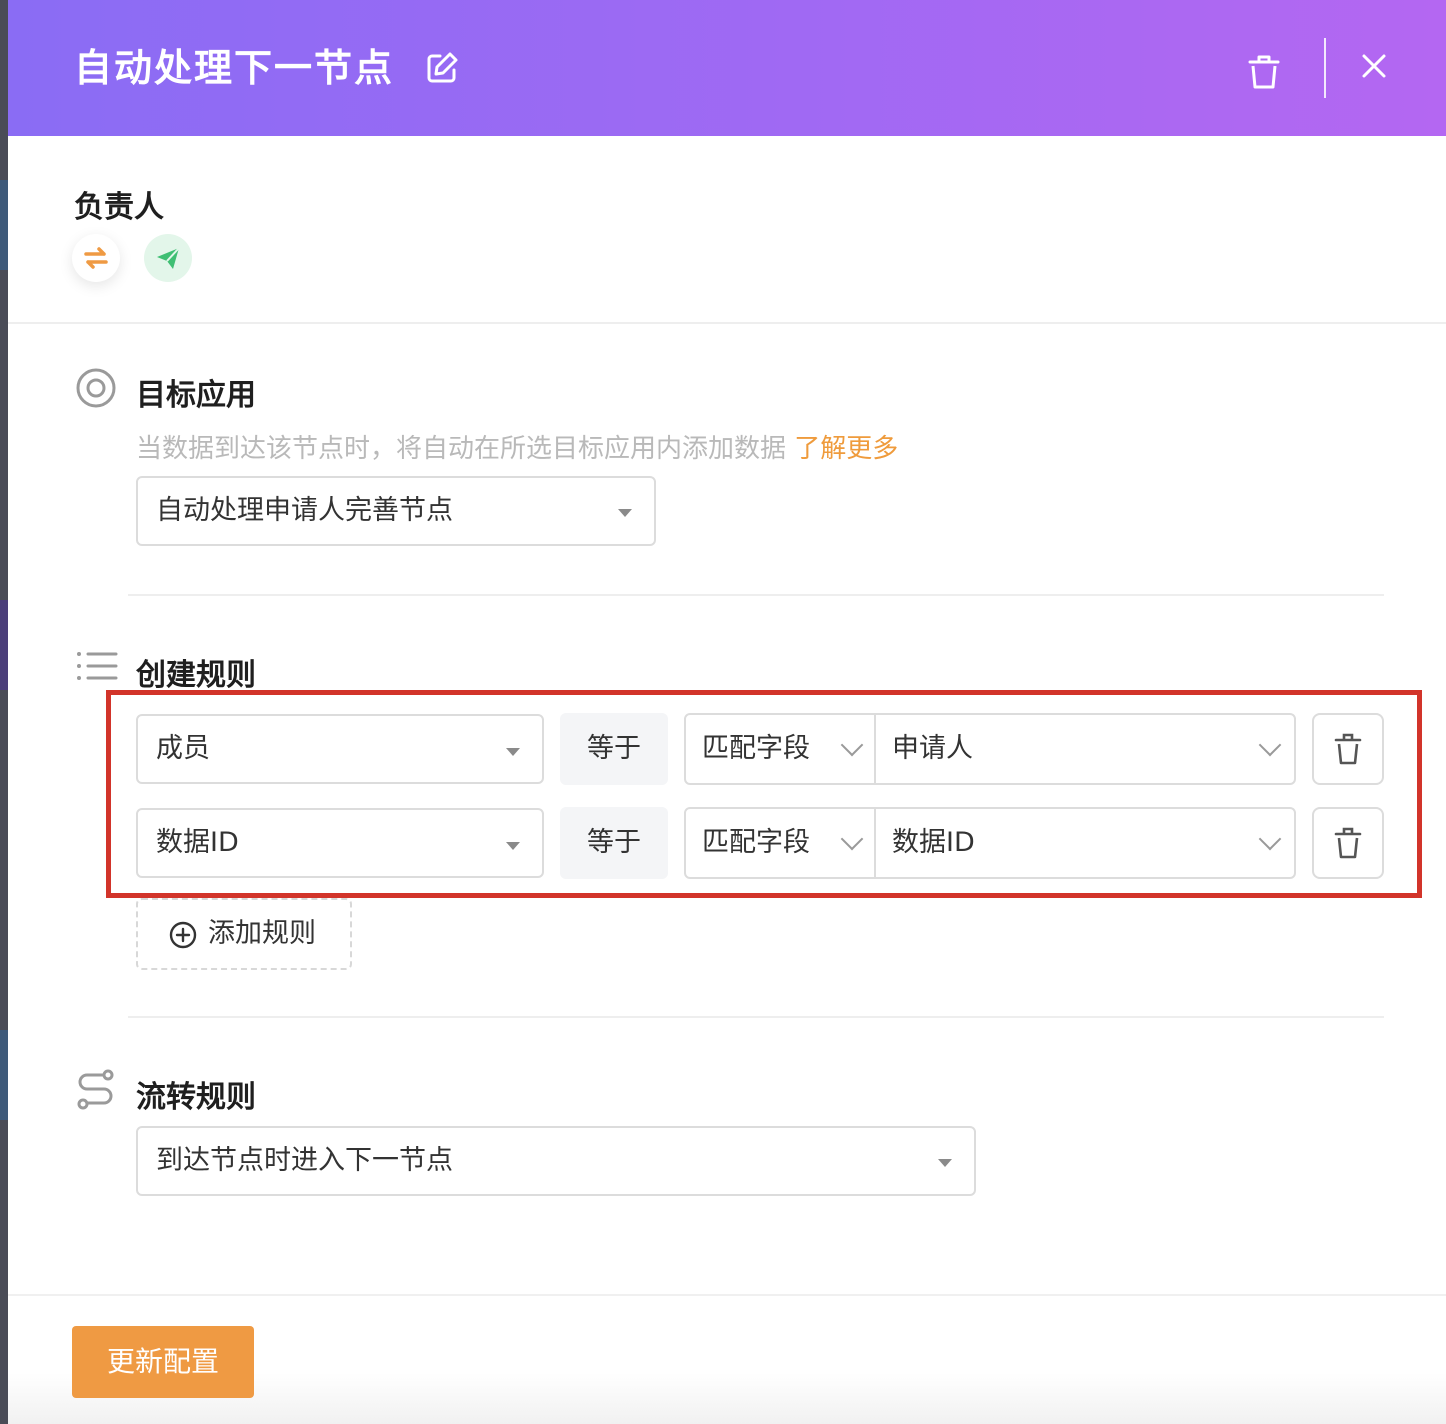  What do you see at coordinates (183, 935) in the screenshot?
I see `plus-circle-icon` at bounding box center [183, 935].